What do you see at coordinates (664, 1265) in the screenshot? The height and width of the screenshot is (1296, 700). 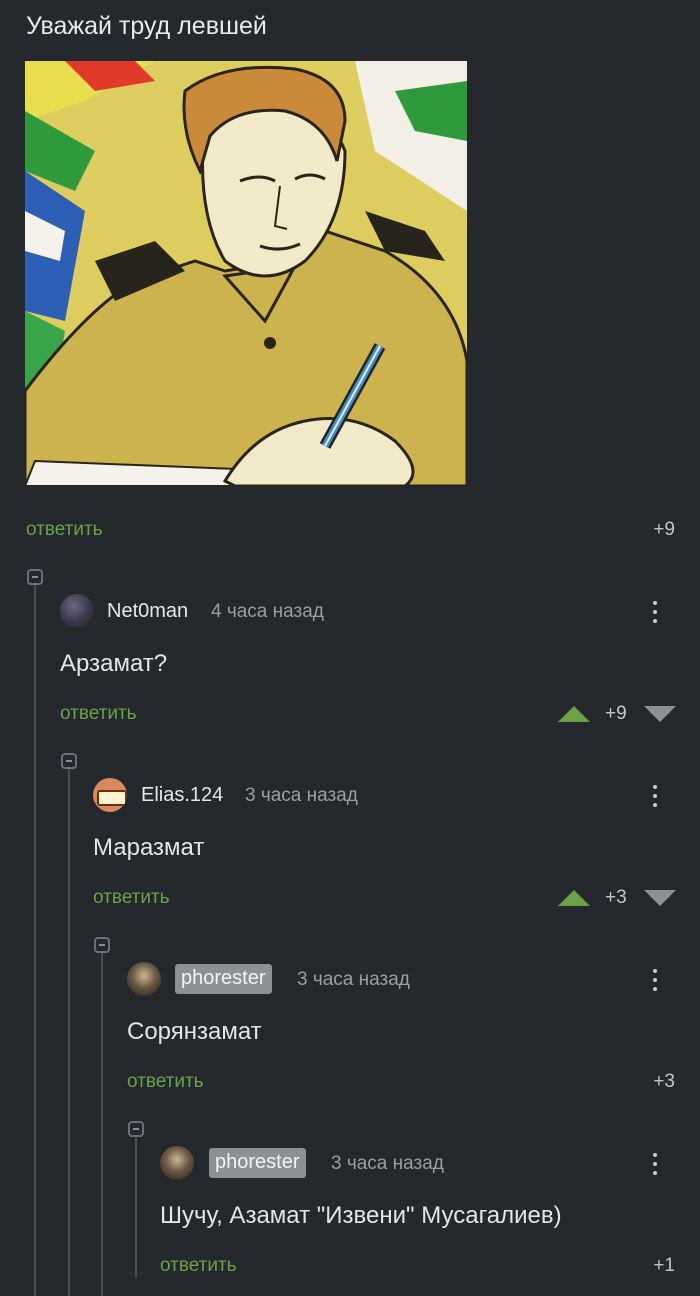 I see `comment-rating: +1` at bounding box center [664, 1265].